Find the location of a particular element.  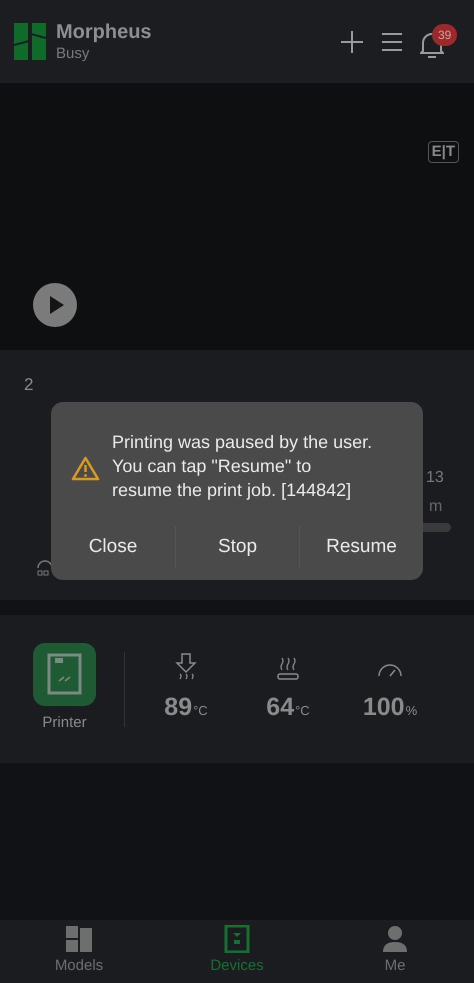

play-button is located at coordinates (55, 305).